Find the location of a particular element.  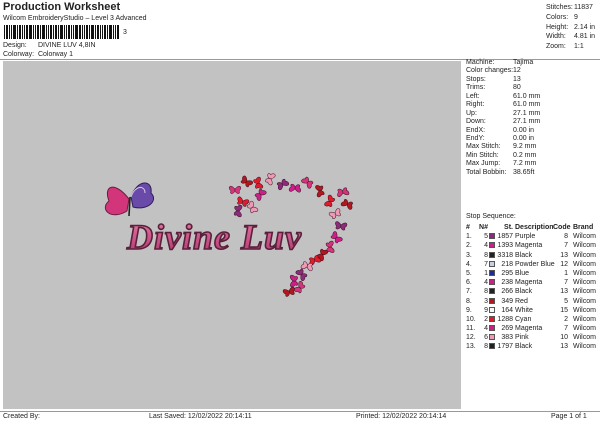

info-value: 0.2 mm is located at coordinates (525, 155).